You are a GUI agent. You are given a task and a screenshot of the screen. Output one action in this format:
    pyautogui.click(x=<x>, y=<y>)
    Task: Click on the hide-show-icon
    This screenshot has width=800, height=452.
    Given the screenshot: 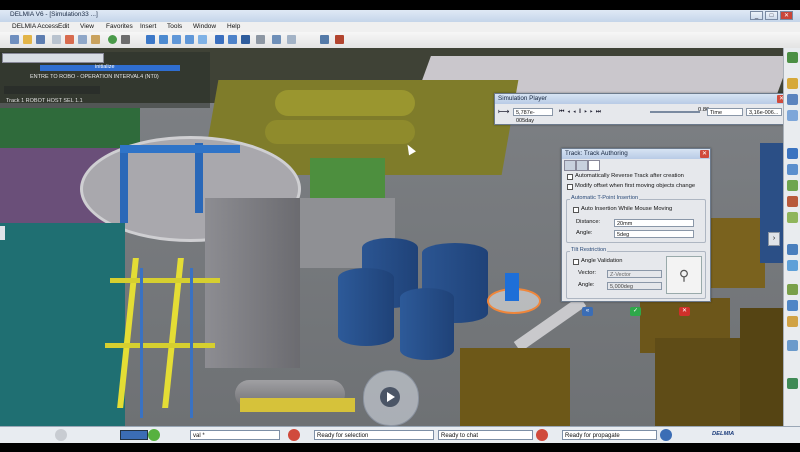 What is the action you would take?
    pyautogui.click(x=291, y=39)
    